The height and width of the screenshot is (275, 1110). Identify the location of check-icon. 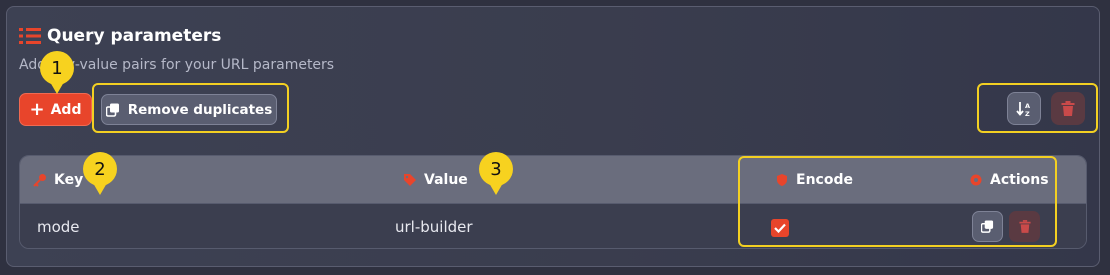
(780, 228).